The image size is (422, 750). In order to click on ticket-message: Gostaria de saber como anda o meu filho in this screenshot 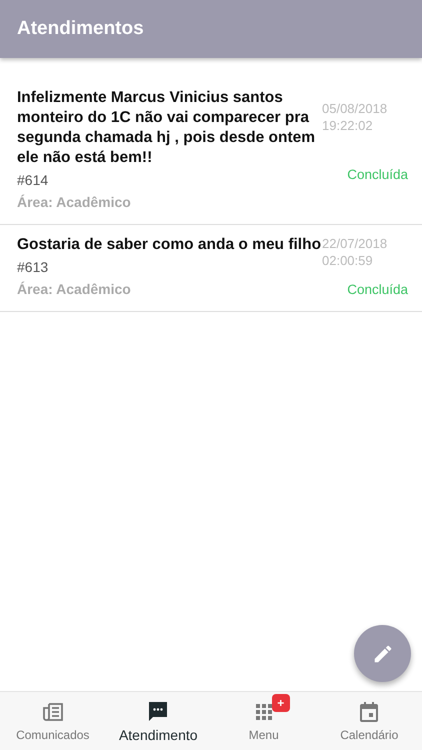, I will do `click(169, 245)`.